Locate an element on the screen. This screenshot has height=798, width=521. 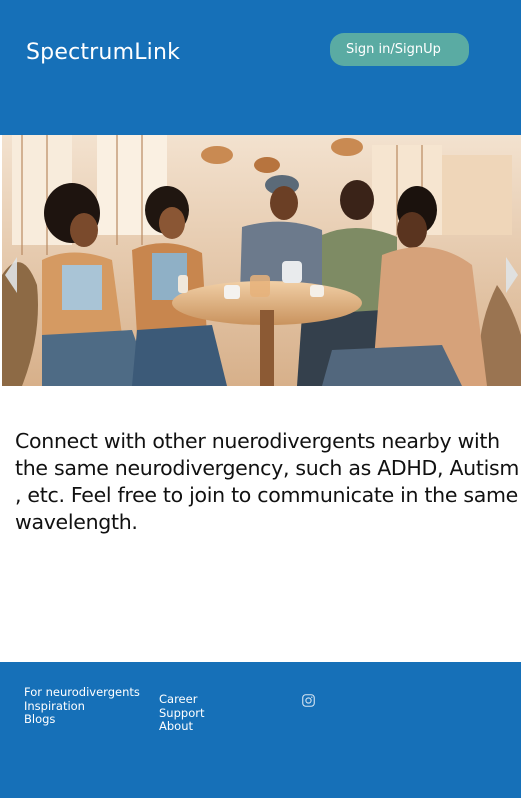
footer-link-inspiration: Inspiration is located at coordinates (82, 706).